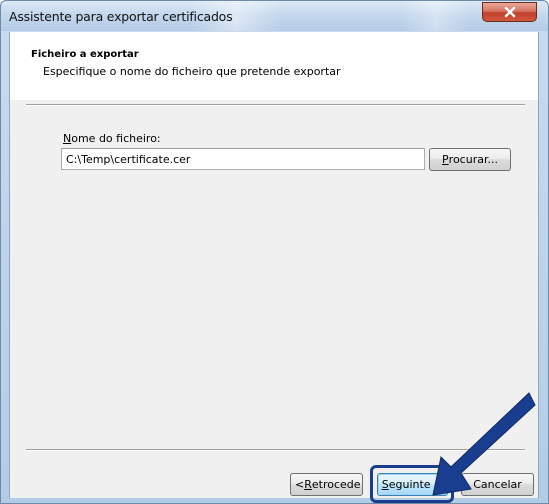  Describe the element at coordinates (308, 484) in the screenshot. I see `back-mnemonic: R` at that location.